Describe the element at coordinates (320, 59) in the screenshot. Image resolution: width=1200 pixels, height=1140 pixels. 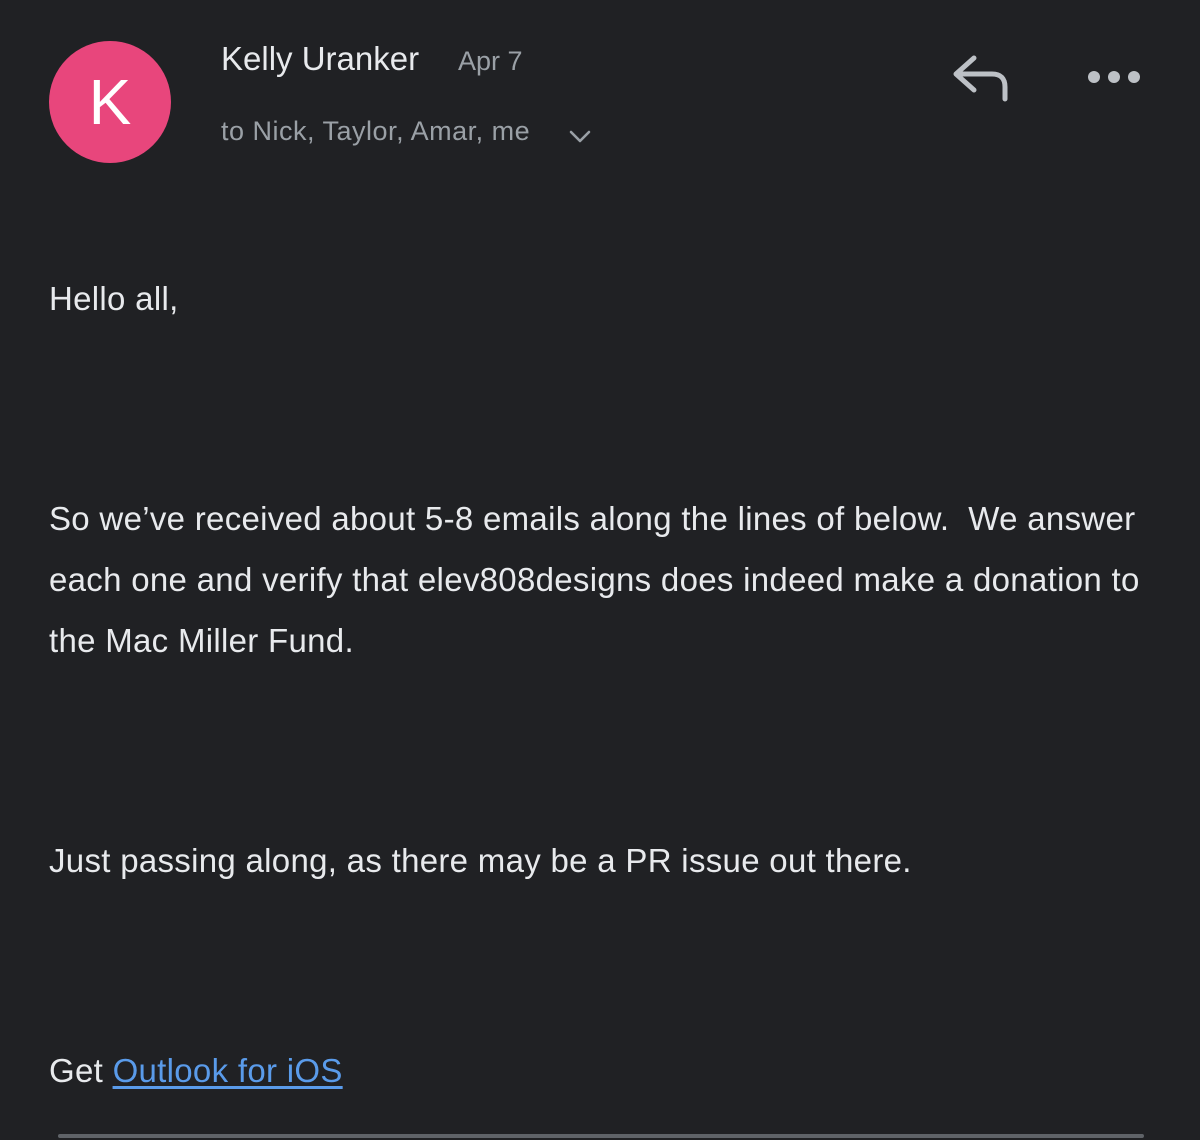
I see `sender-name: Kelly Uranker` at that location.